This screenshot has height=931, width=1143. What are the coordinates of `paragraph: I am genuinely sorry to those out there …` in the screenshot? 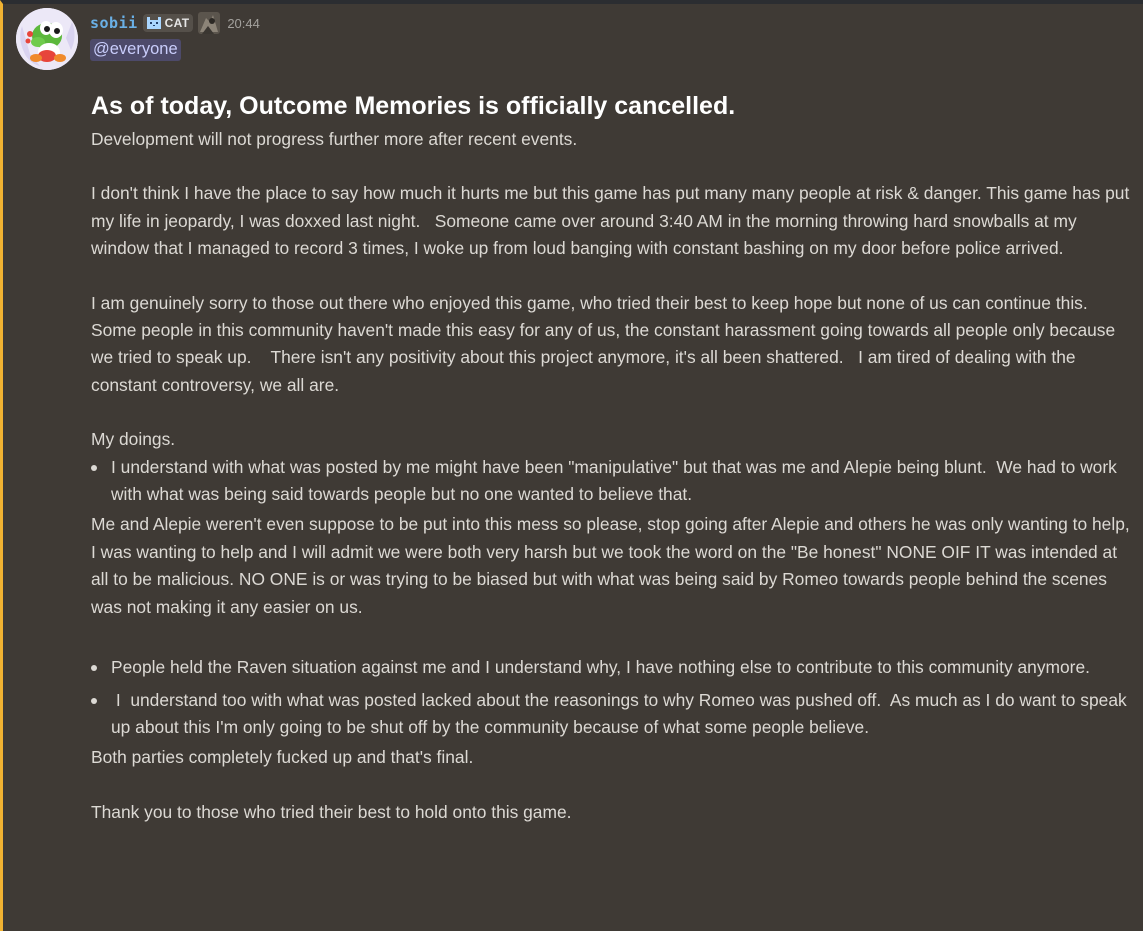 It's located at (589, 302).